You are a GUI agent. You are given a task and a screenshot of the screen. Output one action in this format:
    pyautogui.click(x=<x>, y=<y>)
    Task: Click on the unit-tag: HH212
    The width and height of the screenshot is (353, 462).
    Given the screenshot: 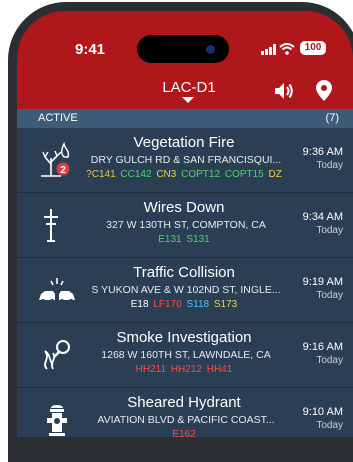 What is the action you would take?
    pyautogui.click(x=186, y=369)
    